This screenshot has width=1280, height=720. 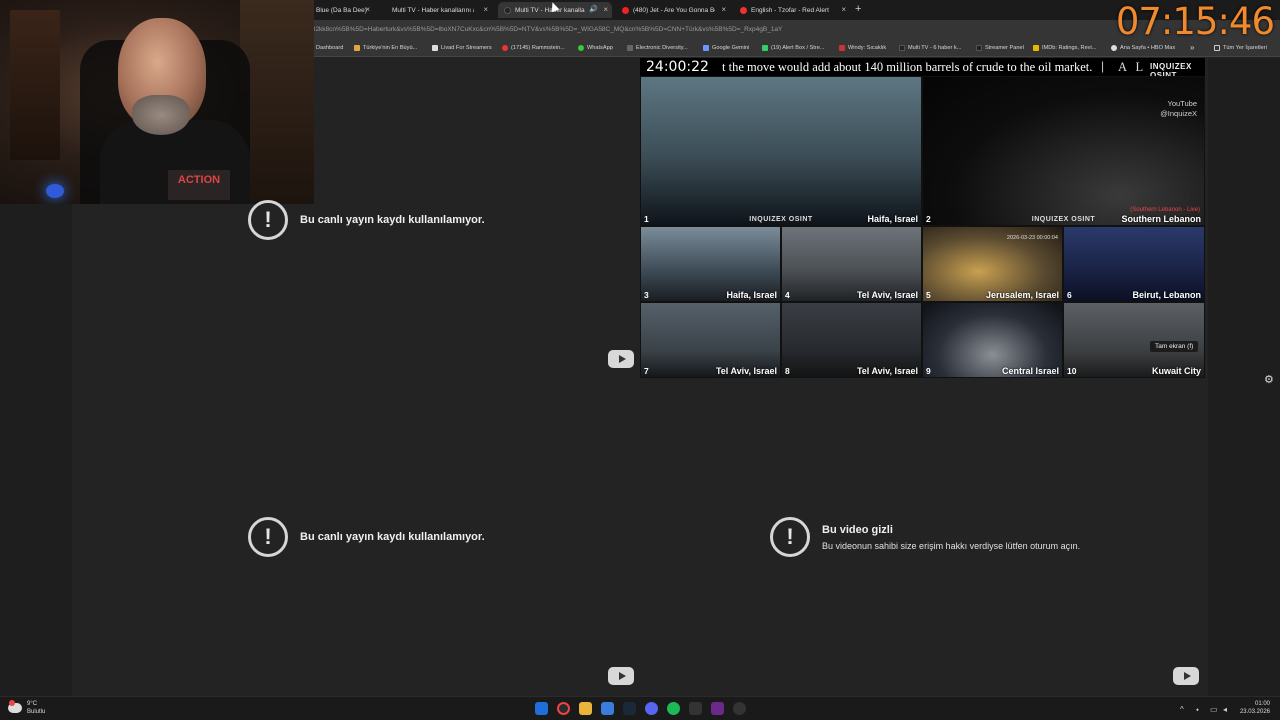 I want to click on fullscreen-tooltip: Tam ekran (f), so click(x=1174, y=346).